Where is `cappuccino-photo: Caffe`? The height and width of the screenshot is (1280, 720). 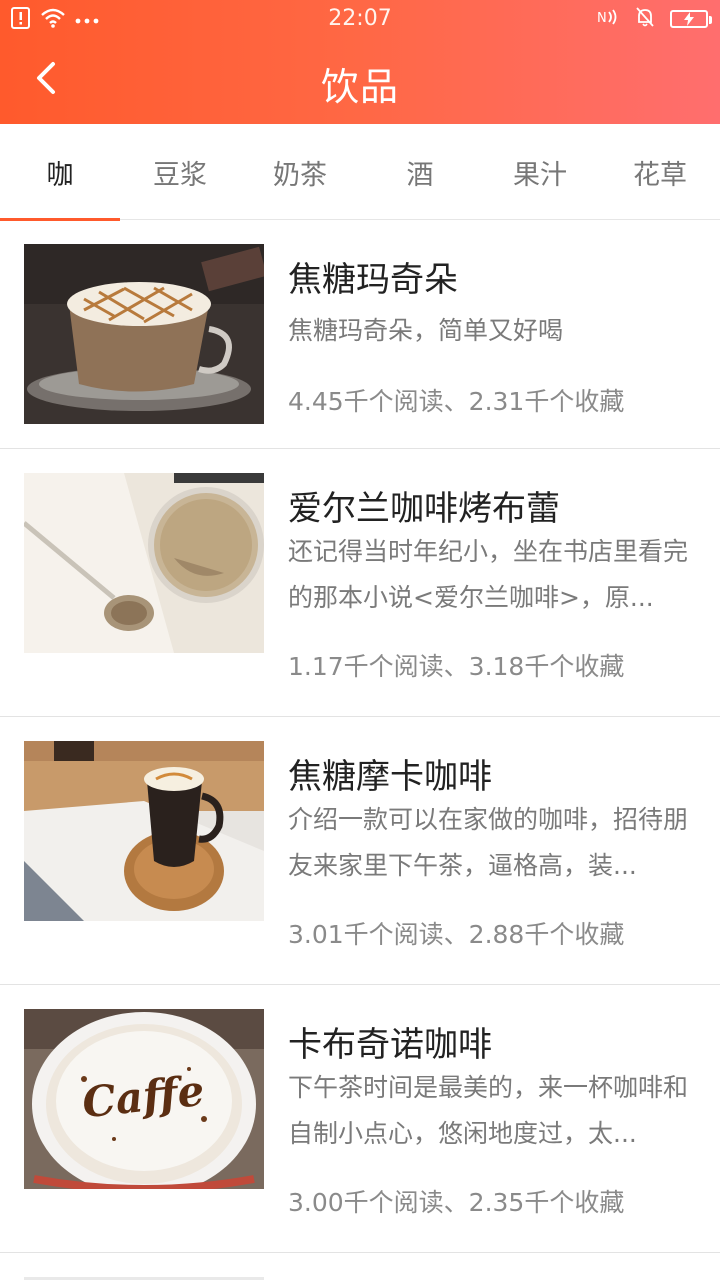
cappuccino-photo: Caffe is located at coordinates (144, 1099).